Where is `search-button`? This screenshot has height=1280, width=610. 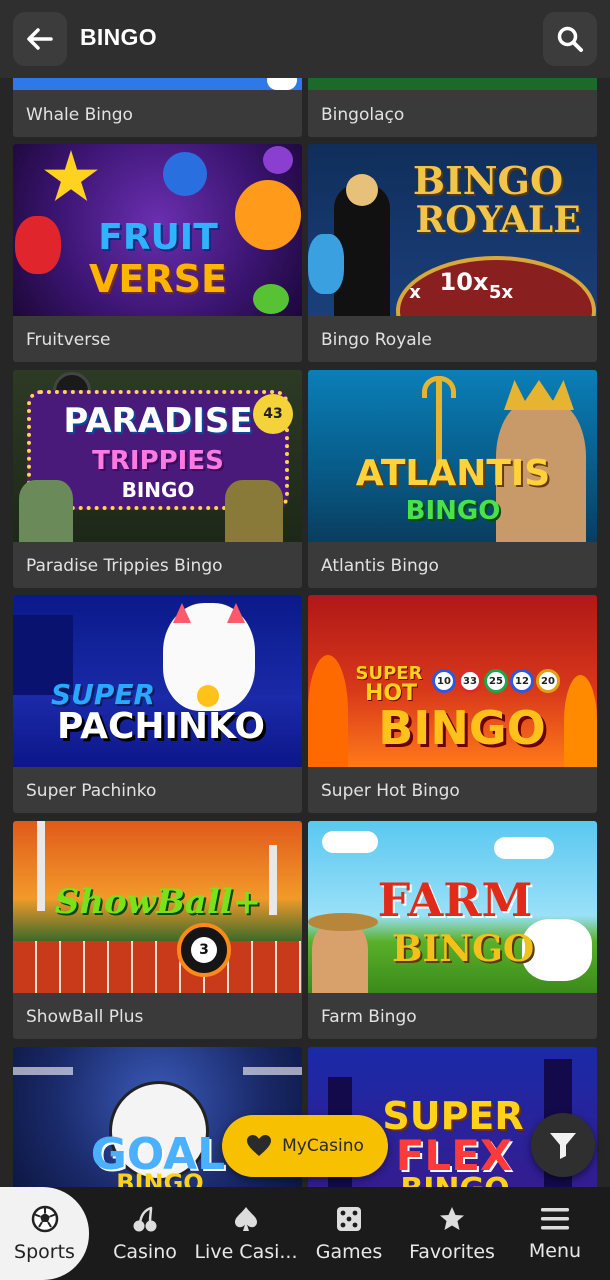 search-button is located at coordinates (570, 39).